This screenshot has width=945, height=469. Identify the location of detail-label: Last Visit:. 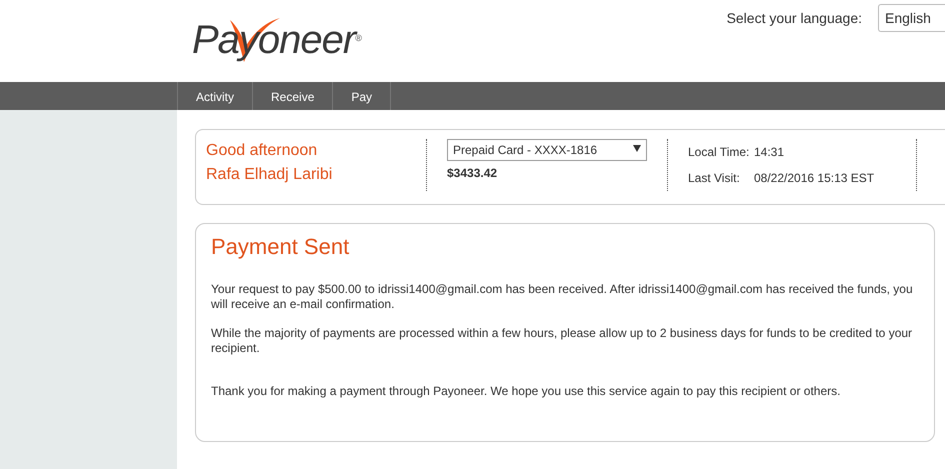
(714, 178).